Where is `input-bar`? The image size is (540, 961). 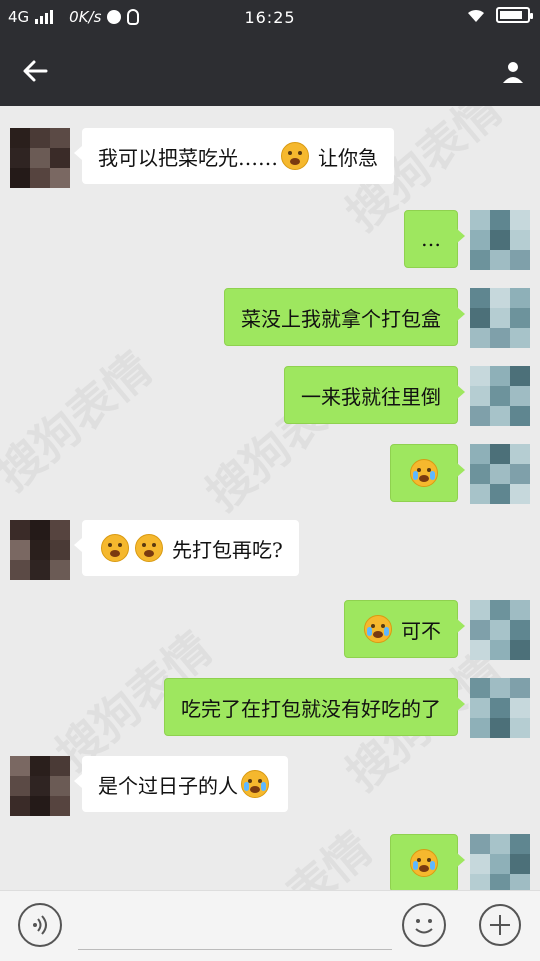 input-bar is located at coordinates (270, 925).